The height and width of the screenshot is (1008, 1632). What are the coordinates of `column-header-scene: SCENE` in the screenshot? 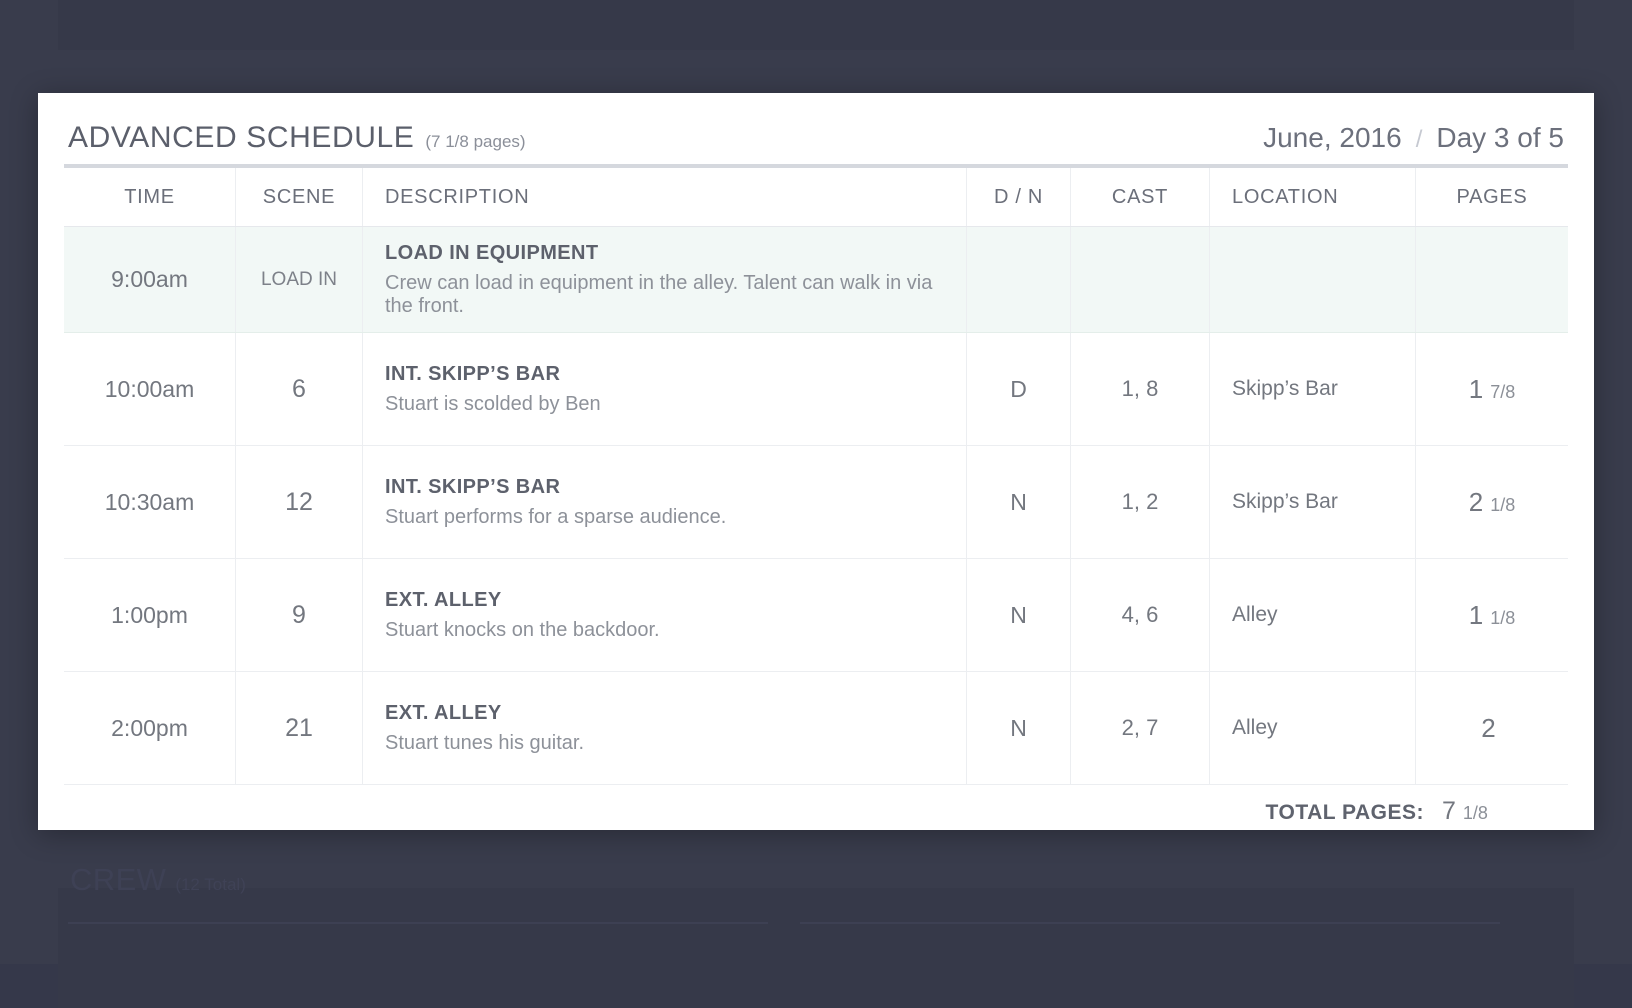 It's located at (299, 197).